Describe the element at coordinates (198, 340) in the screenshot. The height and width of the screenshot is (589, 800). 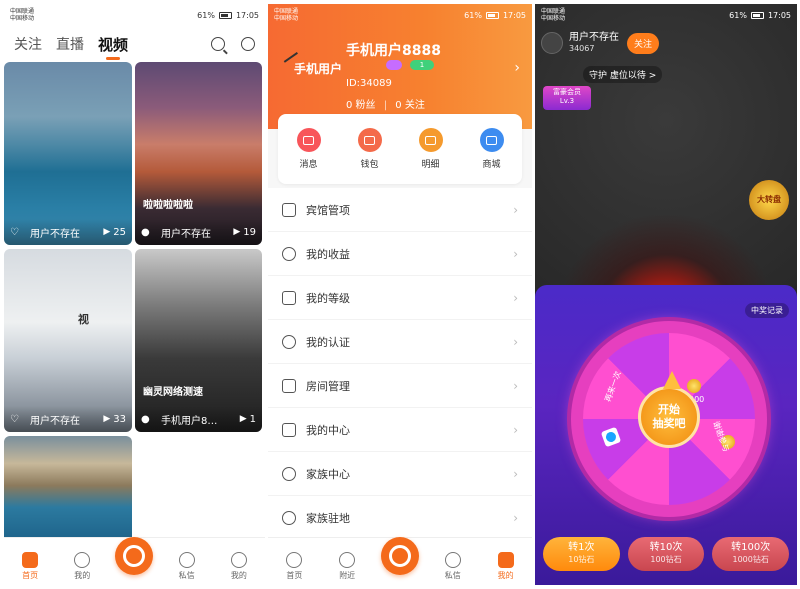
I see `video-card: 幽灵网络测速 ● 手机用户8… ▶ 1` at that location.